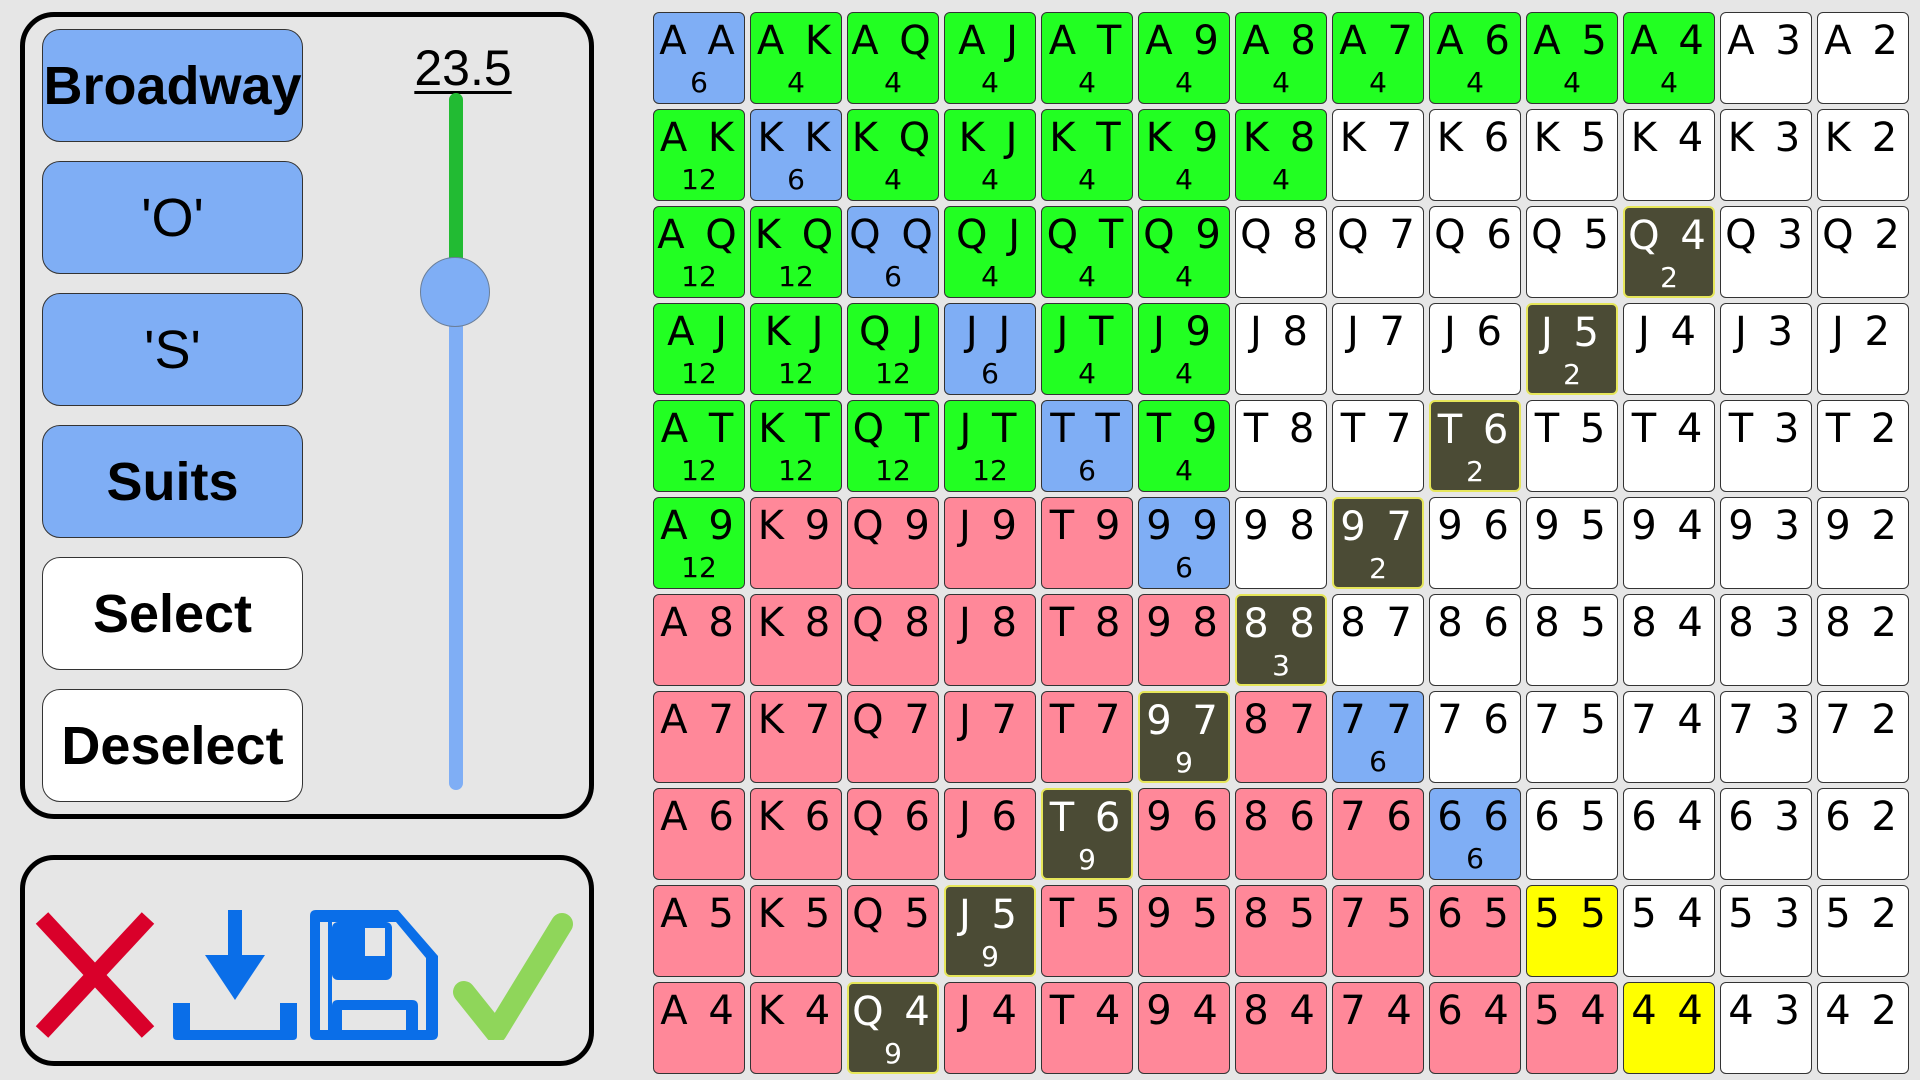 The image size is (1920, 1080). What do you see at coordinates (1572, 155) in the screenshot?
I see `hand-cell-K5s: K 5` at bounding box center [1572, 155].